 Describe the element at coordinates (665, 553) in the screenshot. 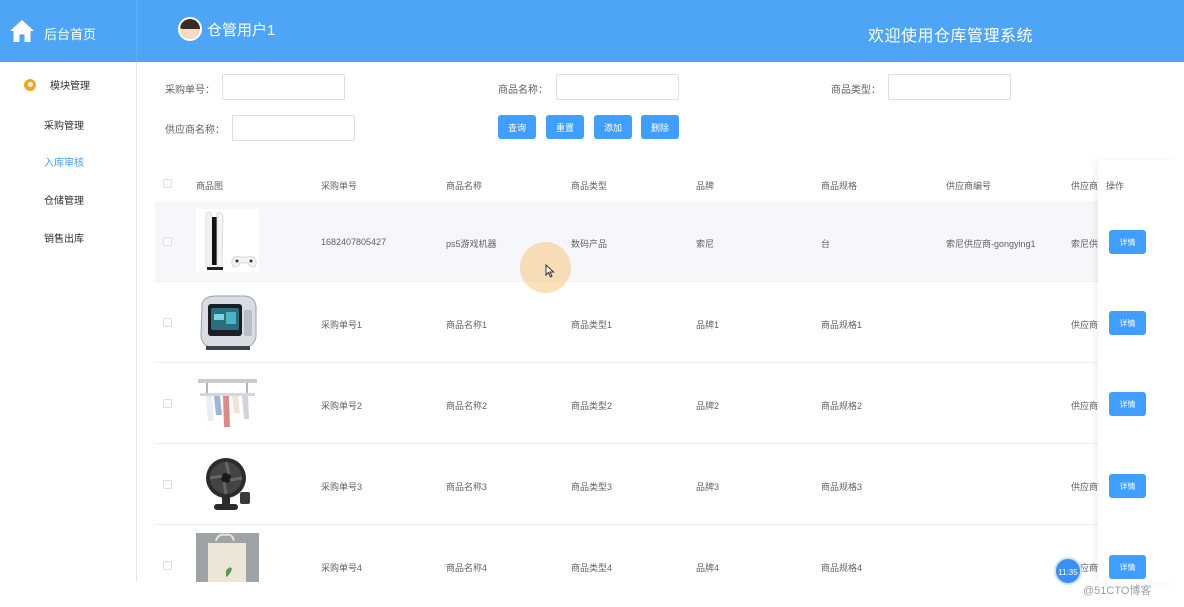

I see `table-row: 采购单号4 商品名称4 商品类型4 品牌4 商品规格4 供应商` at that location.